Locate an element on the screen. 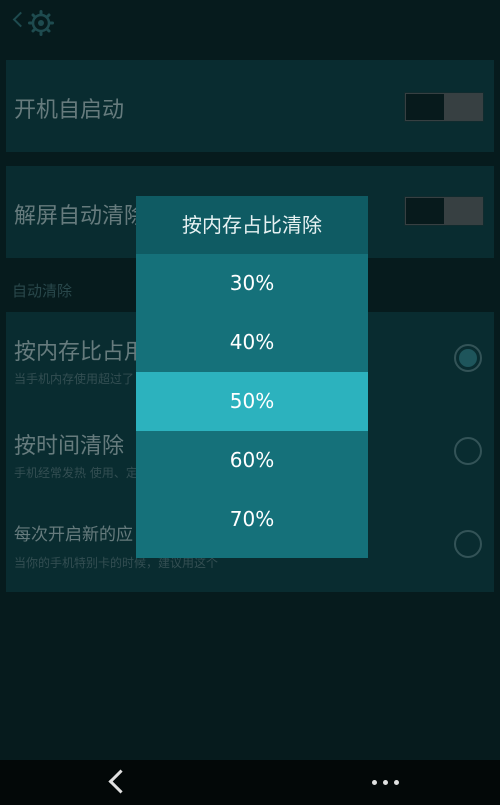 The width and height of the screenshot is (500, 805). bottom-navbar is located at coordinates (250, 782).